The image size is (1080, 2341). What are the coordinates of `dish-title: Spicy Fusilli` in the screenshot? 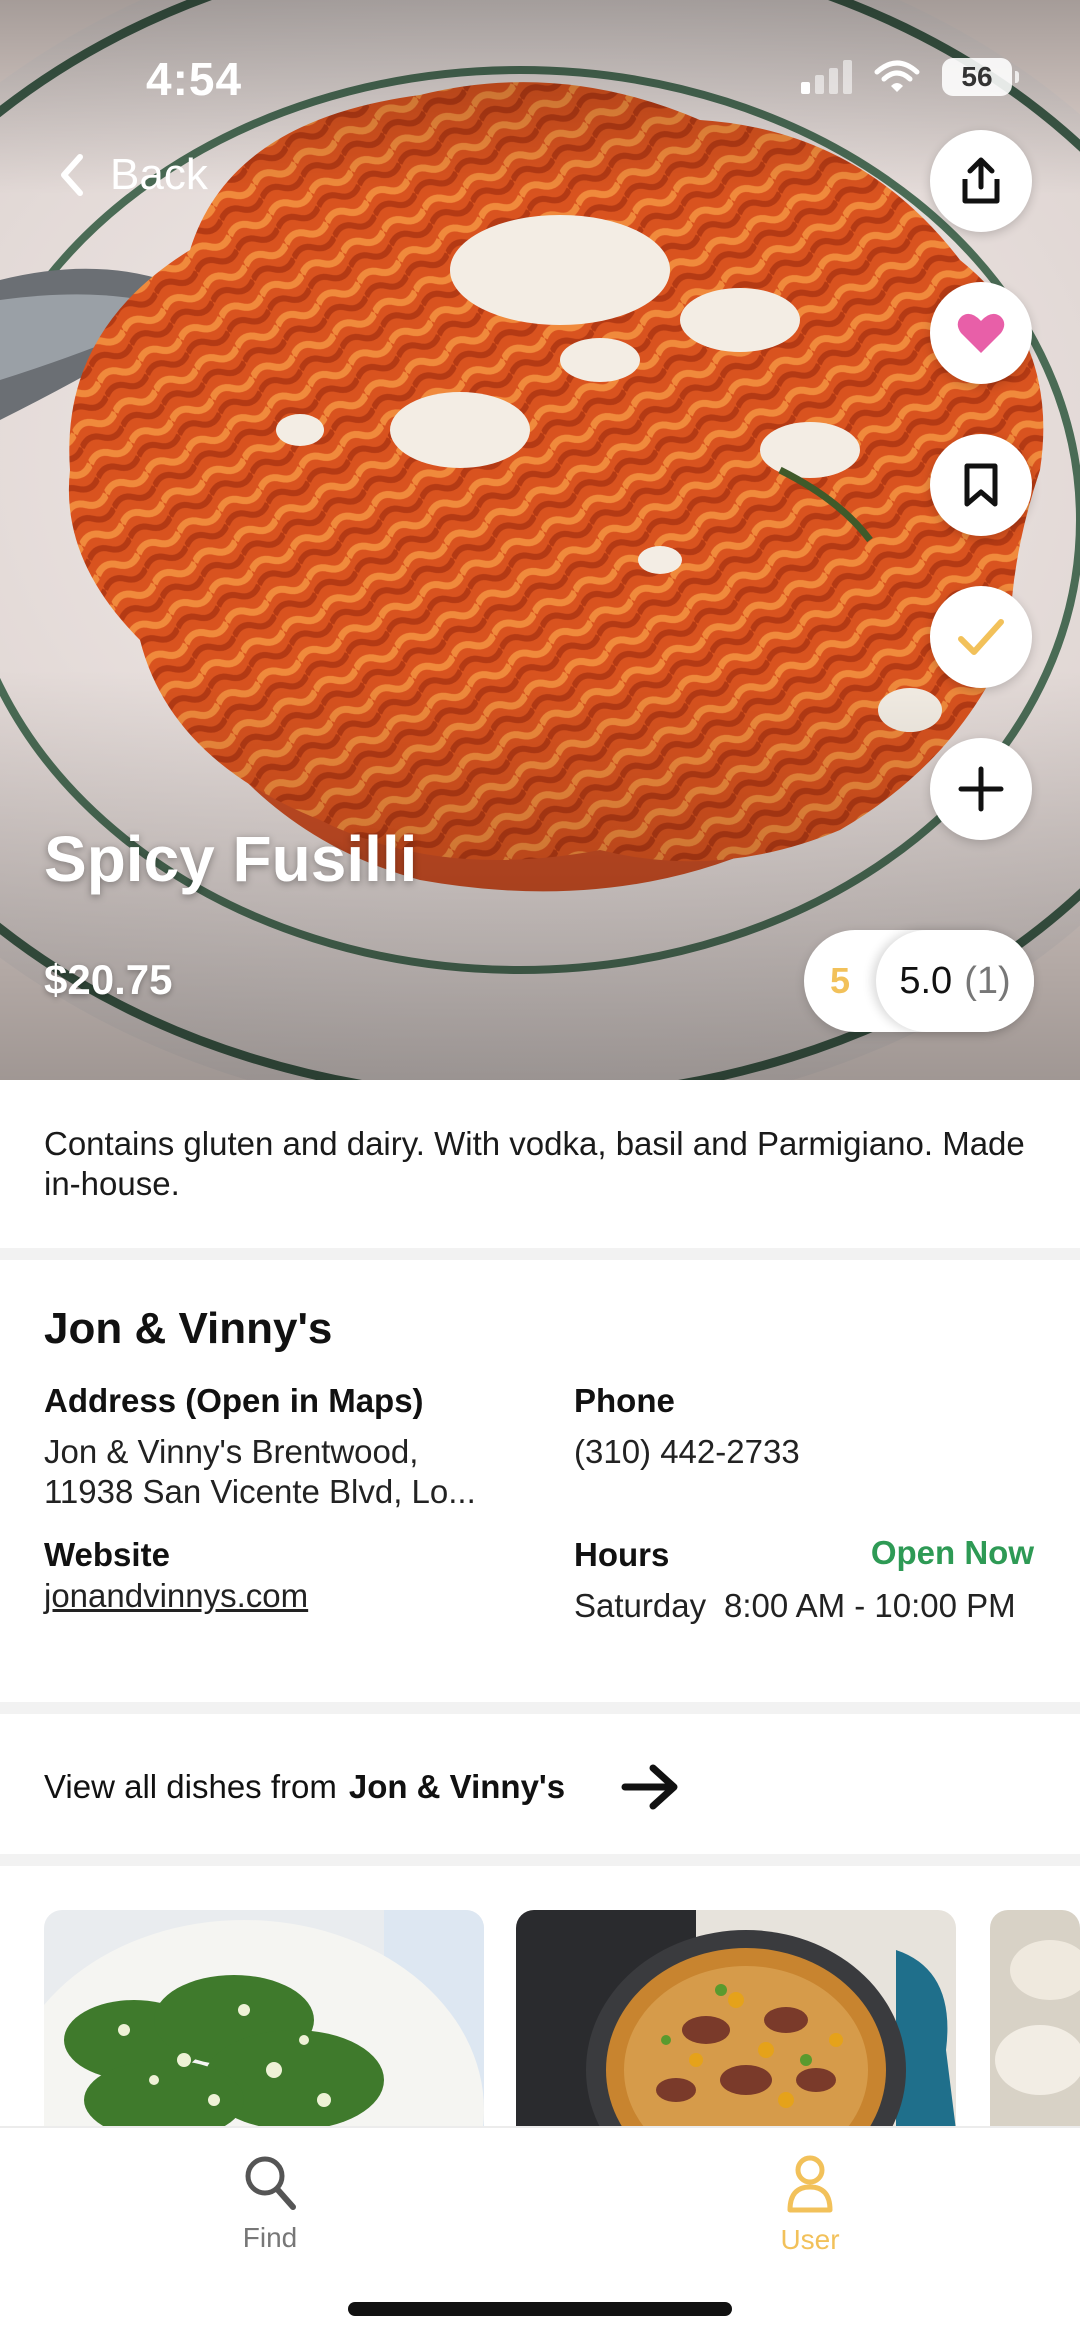 It's located at (231, 859).